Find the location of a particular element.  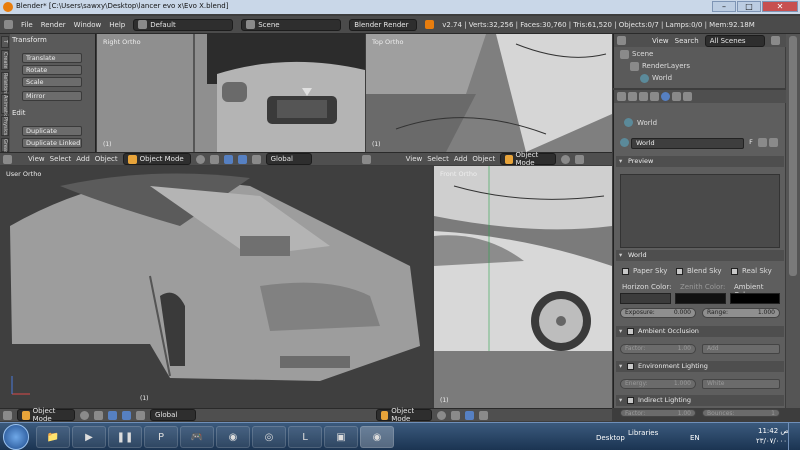

language-indicator: EN is located at coordinates (695, 438).